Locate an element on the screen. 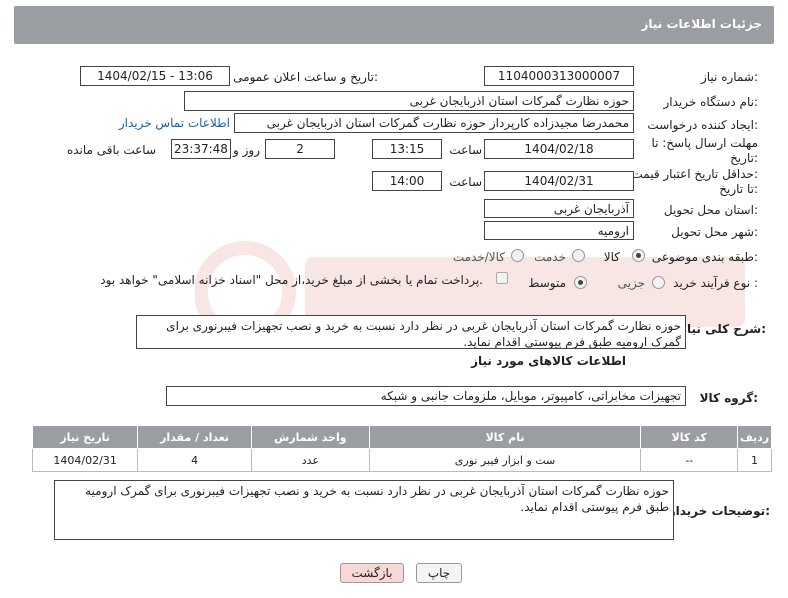 This screenshot has height=598, width=788. reply-deadline-label: مهلت ارسال پاسخ: تا is located at coordinates (704, 143).